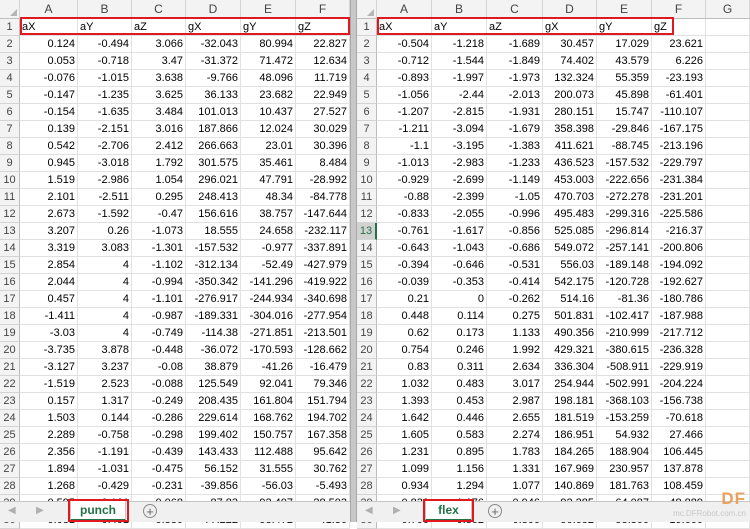  Describe the element at coordinates (323, 367) in the screenshot. I see `table-cell: -16.479` at that location.